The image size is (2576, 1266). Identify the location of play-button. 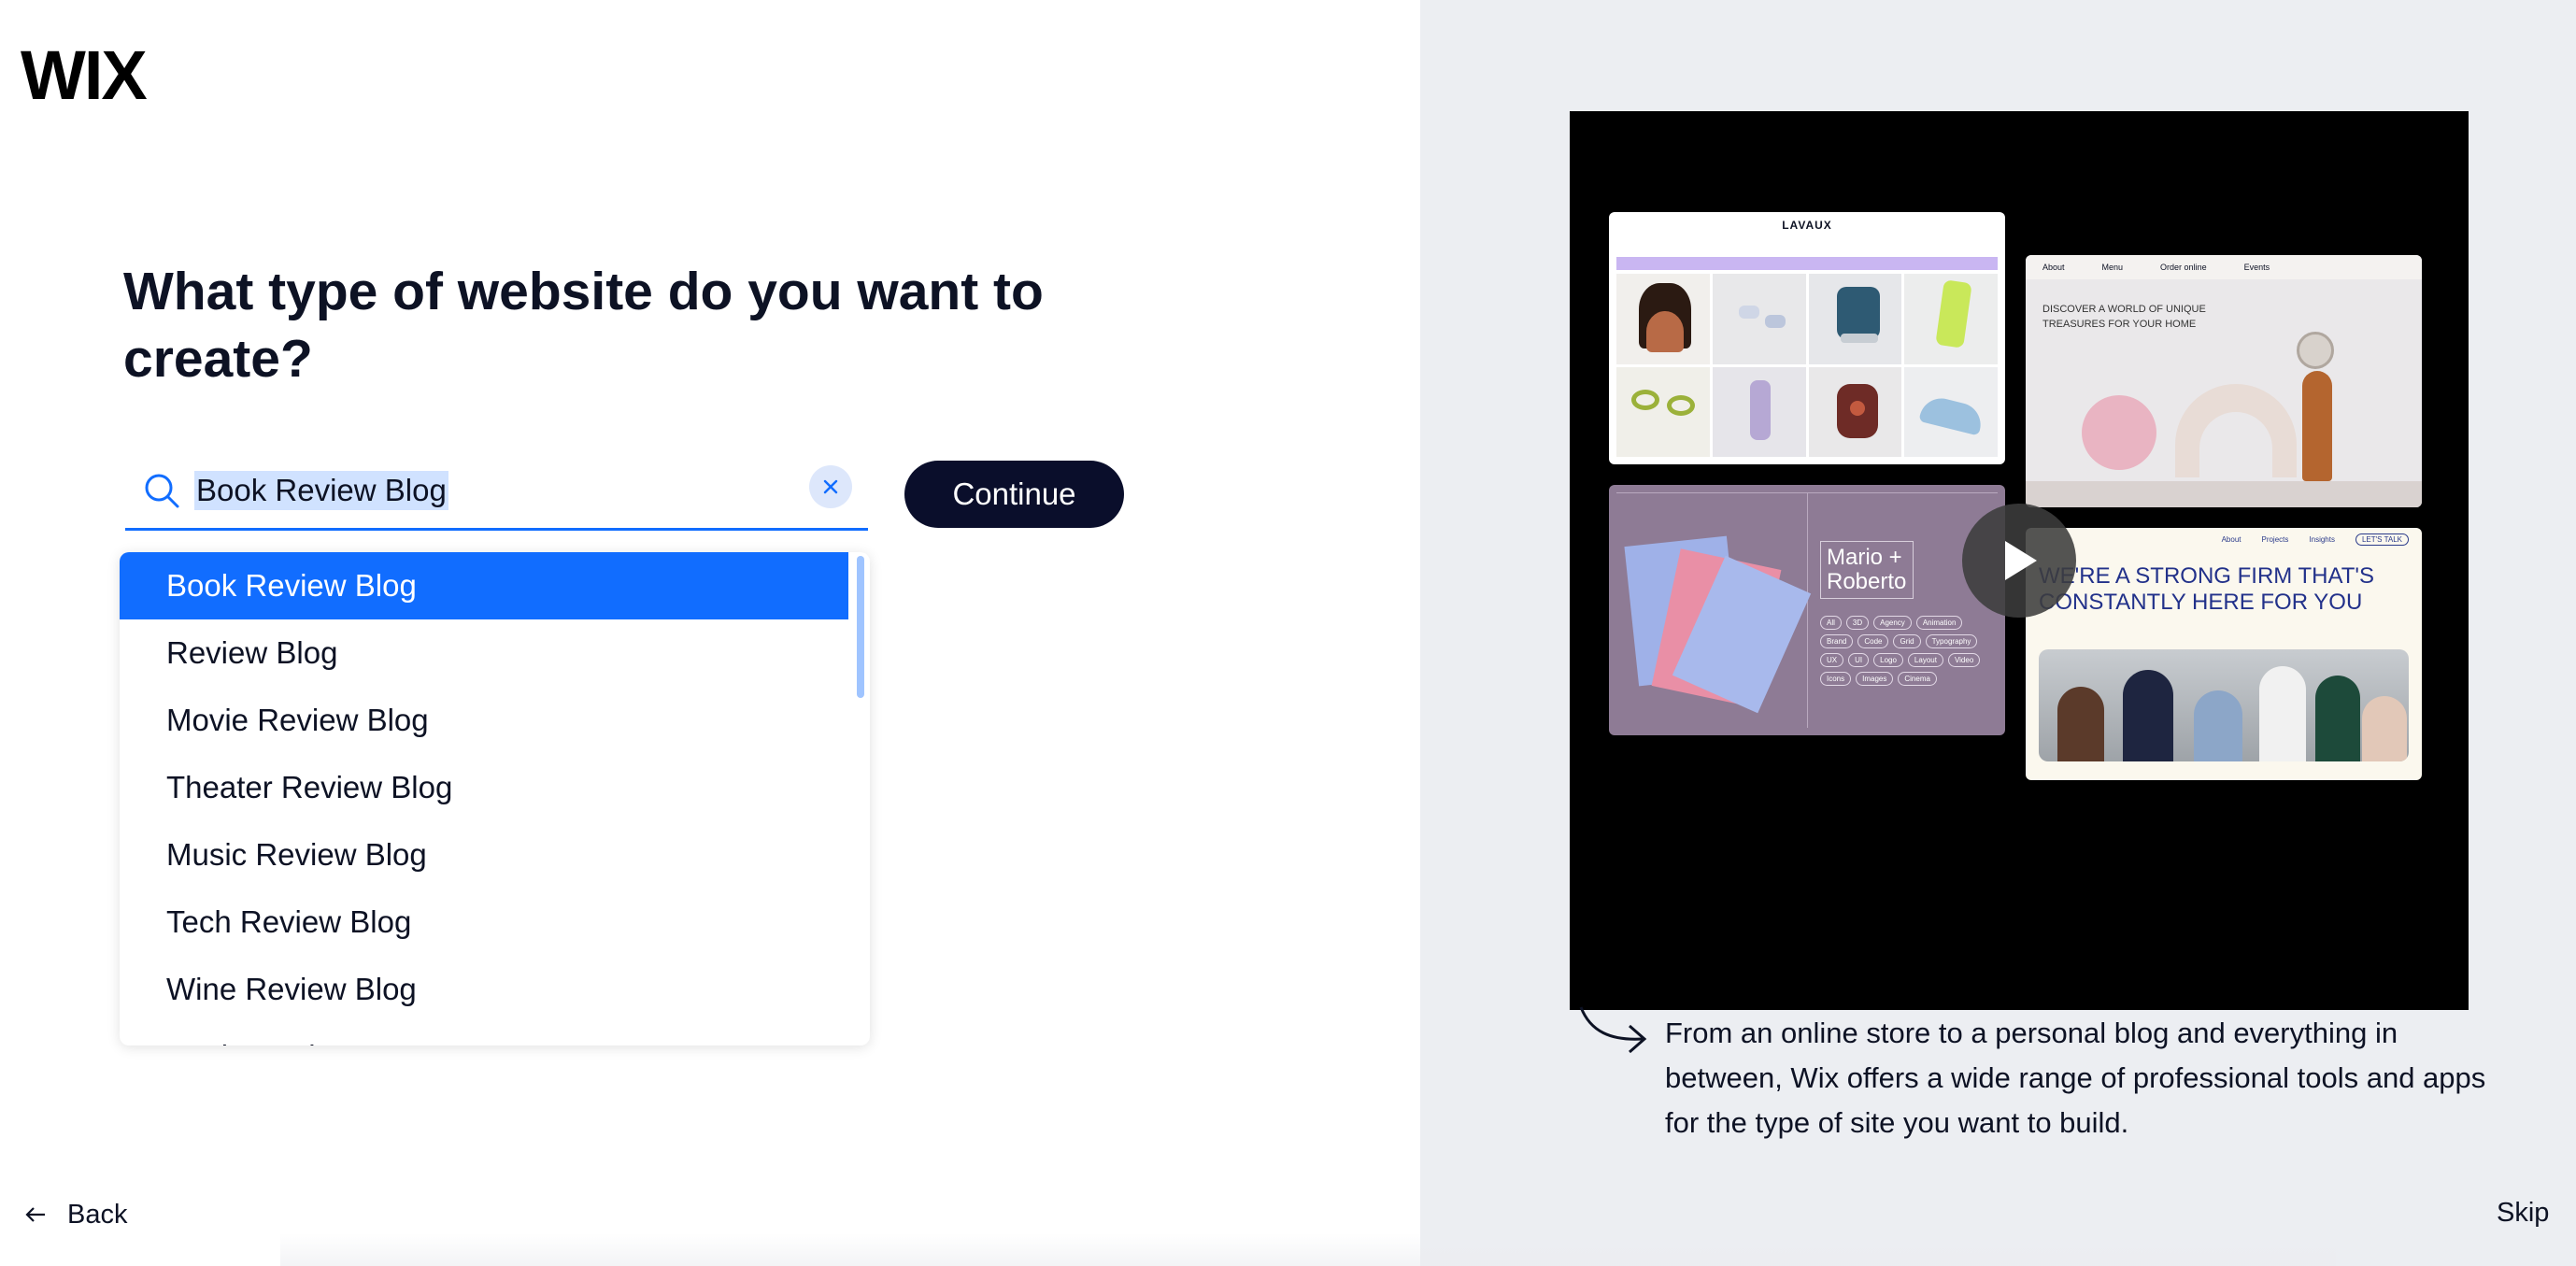
(2019, 561).